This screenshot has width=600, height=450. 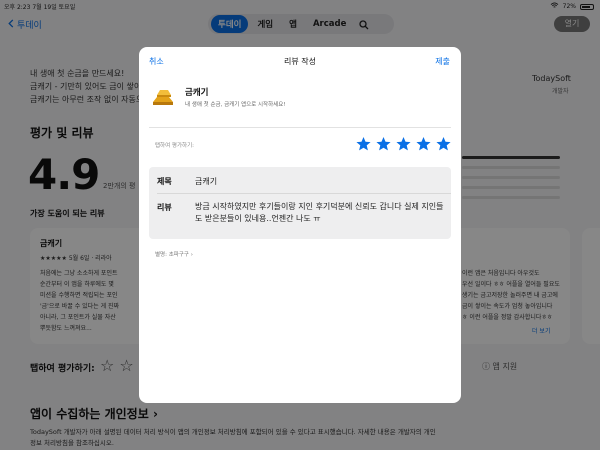 What do you see at coordinates (191, 255) in the screenshot?
I see `chevron-right-icon: ›` at bounding box center [191, 255].